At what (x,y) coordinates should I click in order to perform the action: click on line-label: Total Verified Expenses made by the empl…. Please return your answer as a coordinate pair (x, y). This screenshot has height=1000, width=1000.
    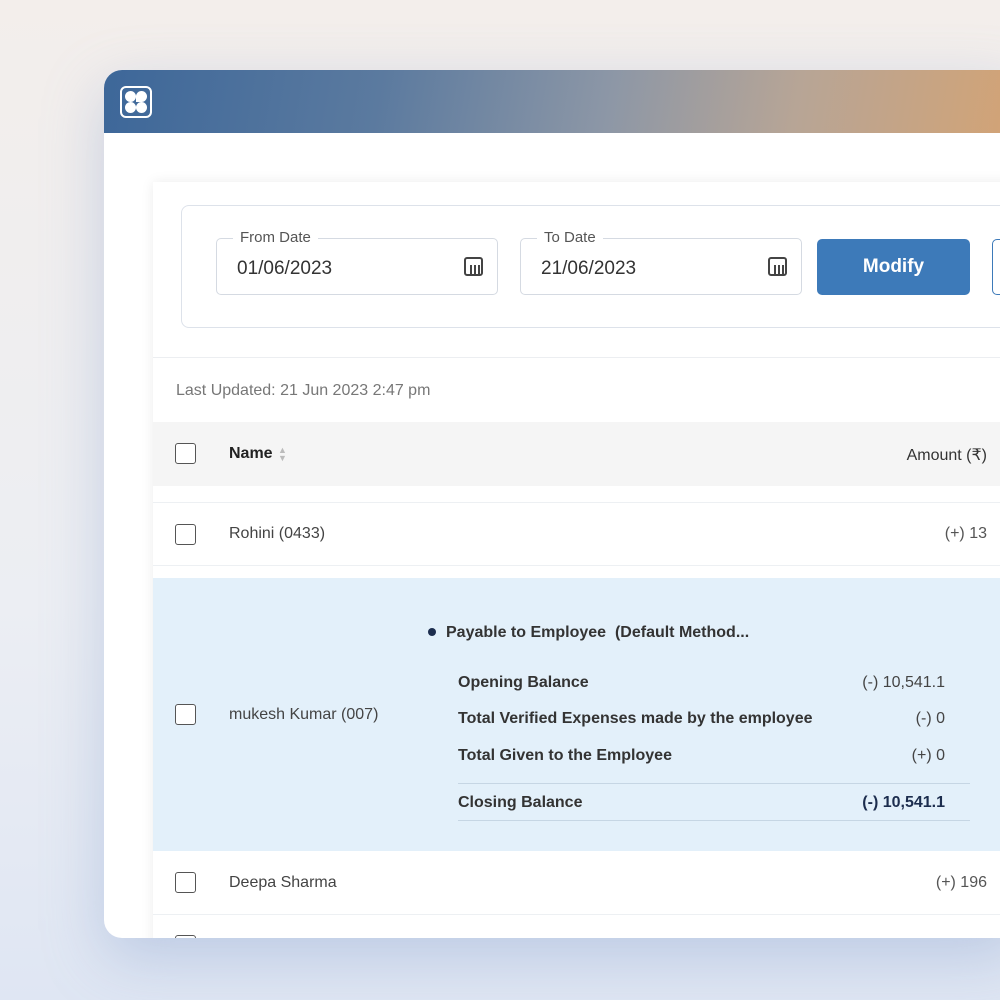
    Looking at the image, I should click on (635, 718).